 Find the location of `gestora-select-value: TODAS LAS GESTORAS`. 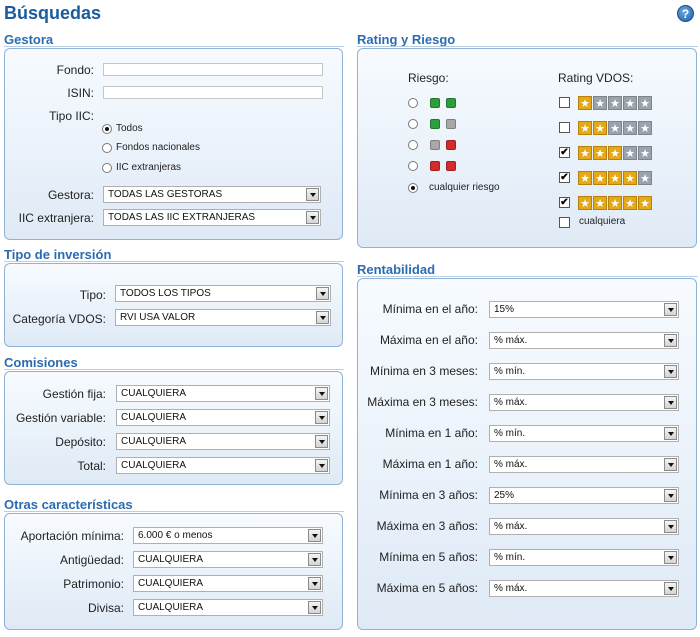

gestora-select-value: TODAS LAS GESTORAS is located at coordinates (165, 194).